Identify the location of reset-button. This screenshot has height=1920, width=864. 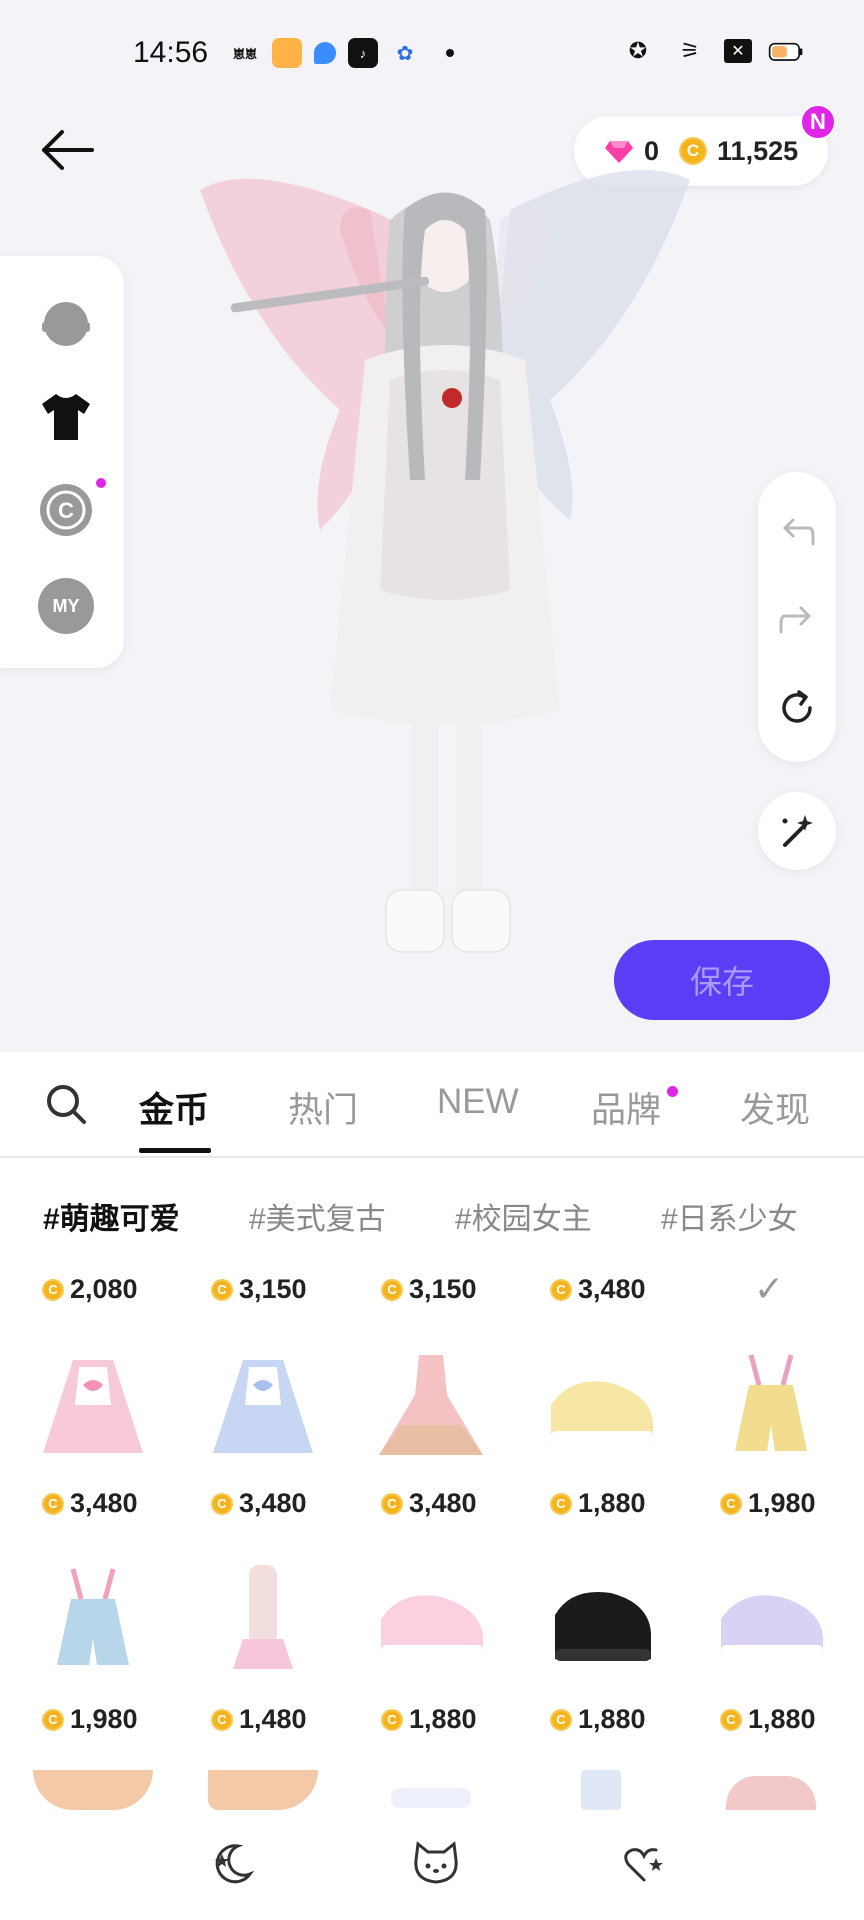
(797, 708).